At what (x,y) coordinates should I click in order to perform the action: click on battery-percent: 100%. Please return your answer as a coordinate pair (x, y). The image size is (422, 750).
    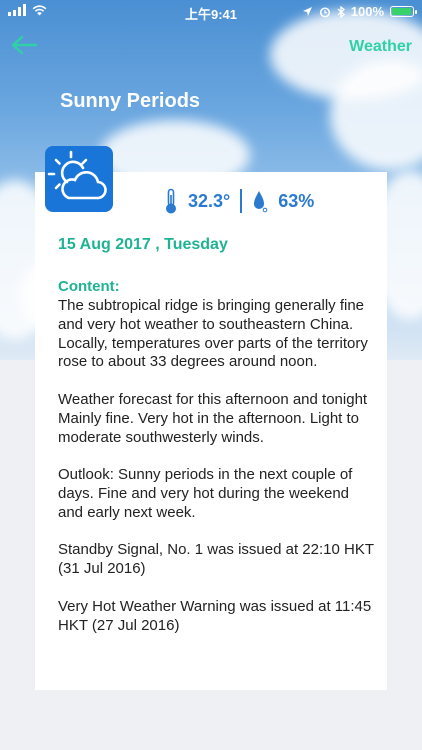
    Looking at the image, I should click on (367, 11).